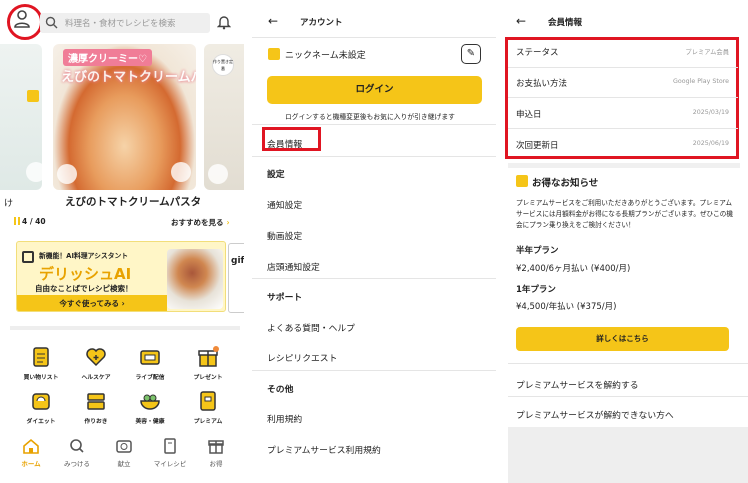  I want to click on info-value: Google Play Store, so click(701, 81).